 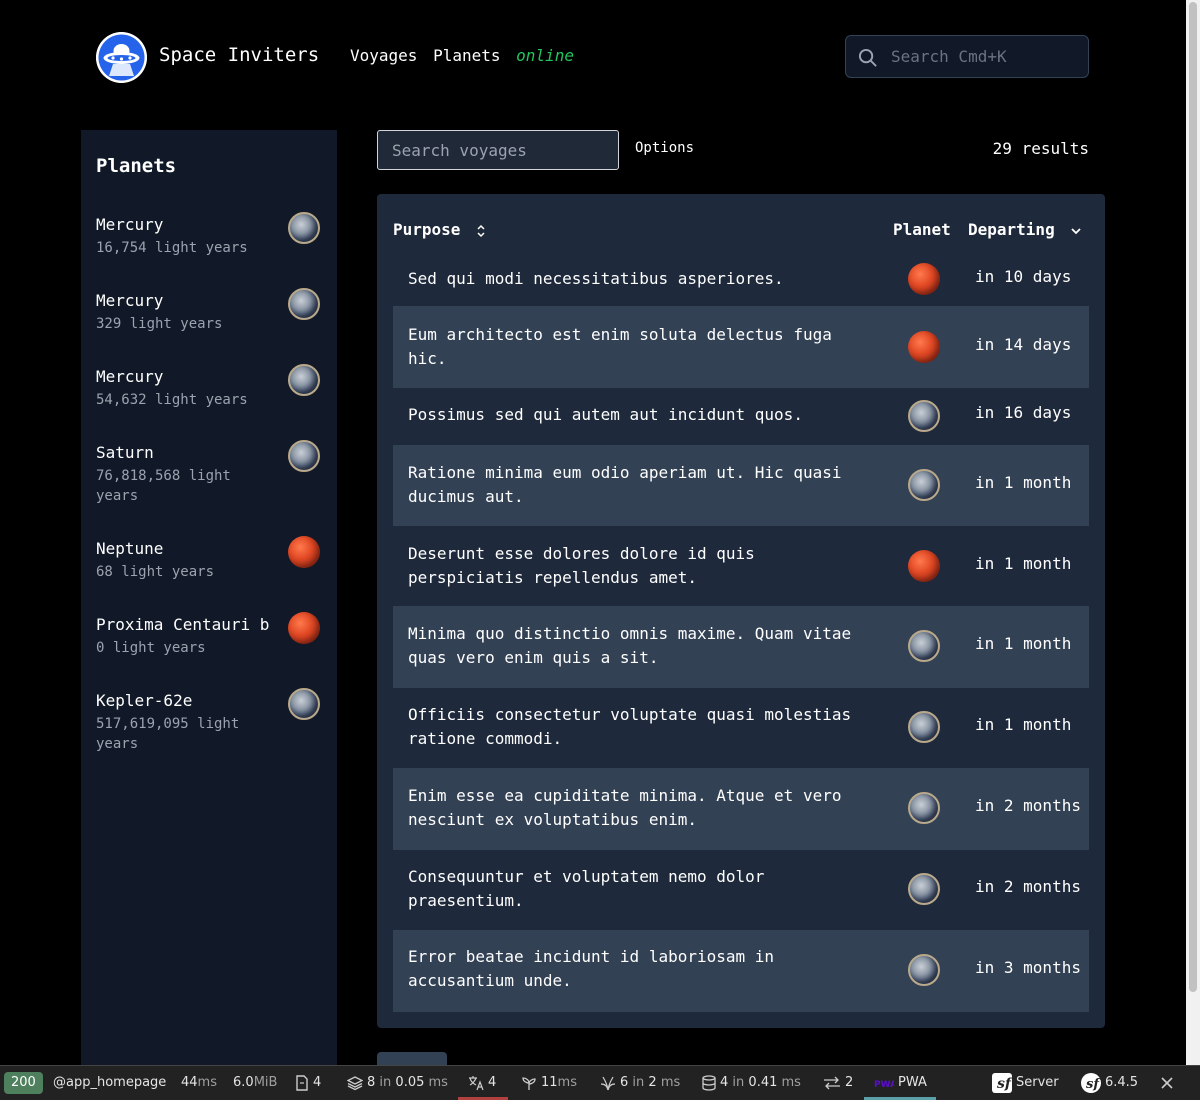 I want to click on forms-panel: 4, so click(x=308, y=1083).